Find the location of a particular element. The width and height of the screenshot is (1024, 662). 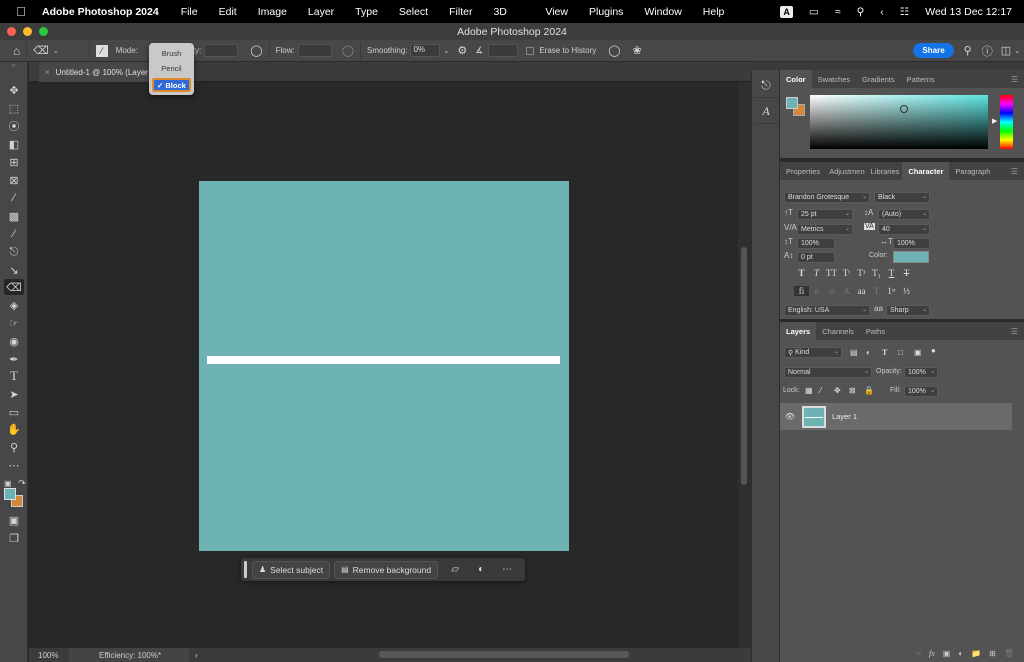

quick-mask-icon: ▣ is located at coordinates (14, 520).